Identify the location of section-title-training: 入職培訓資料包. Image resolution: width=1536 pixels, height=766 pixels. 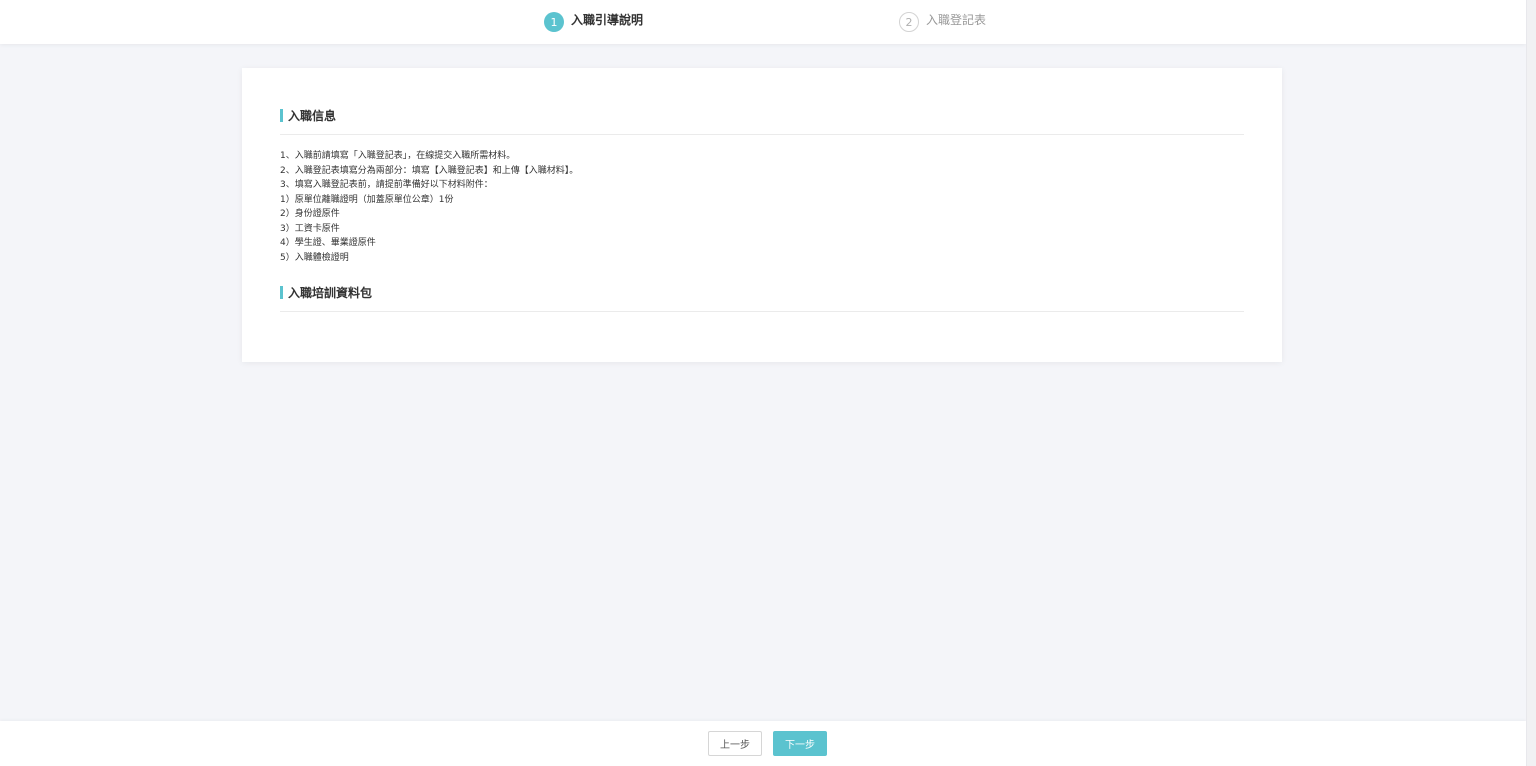
(326, 292).